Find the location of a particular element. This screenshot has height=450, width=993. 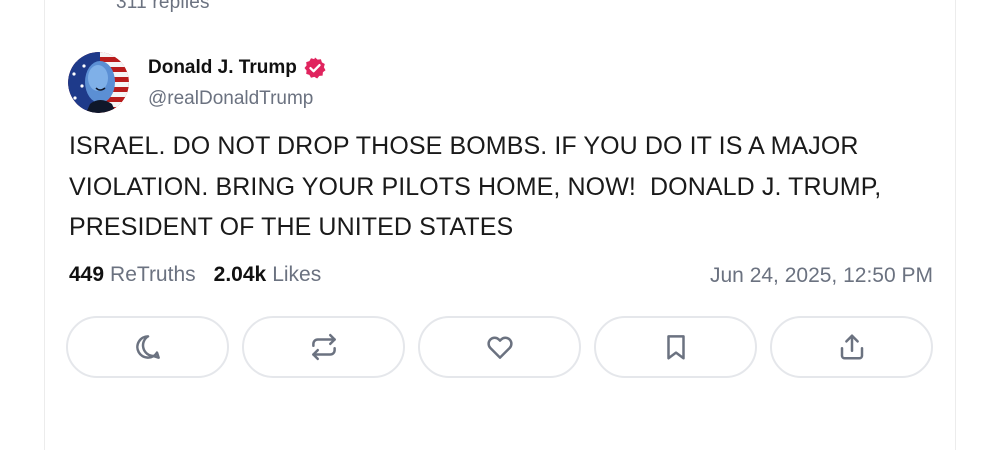

reply-icon is located at coordinates (147, 347).